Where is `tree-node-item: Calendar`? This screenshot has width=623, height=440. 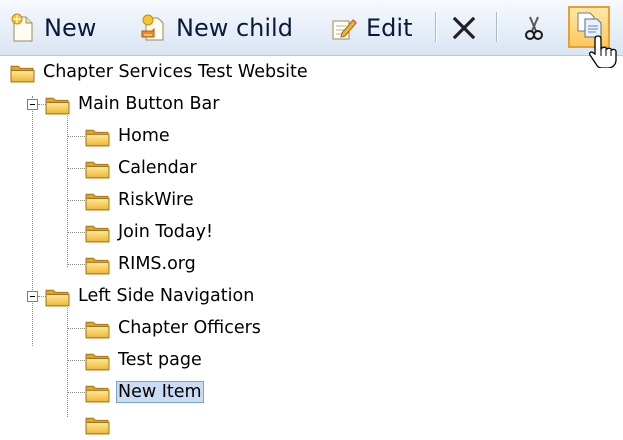 tree-node-item: Calendar is located at coordinates (142, 168).